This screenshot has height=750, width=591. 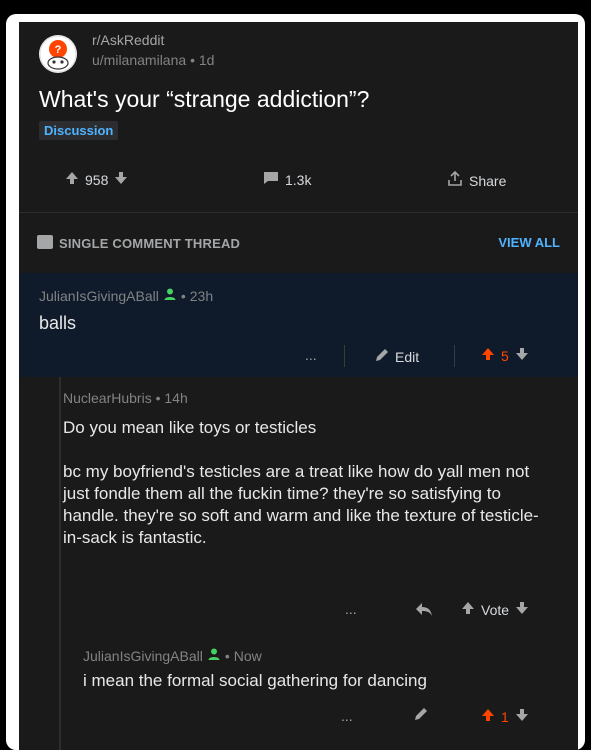 I want to click on post-actions: 958 1.3k Share, so click(x=298, y=180).